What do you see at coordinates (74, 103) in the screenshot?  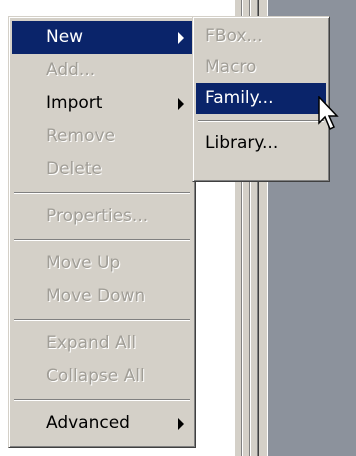 I see `menu-item-label: Import` at bounding box center [74, 103].